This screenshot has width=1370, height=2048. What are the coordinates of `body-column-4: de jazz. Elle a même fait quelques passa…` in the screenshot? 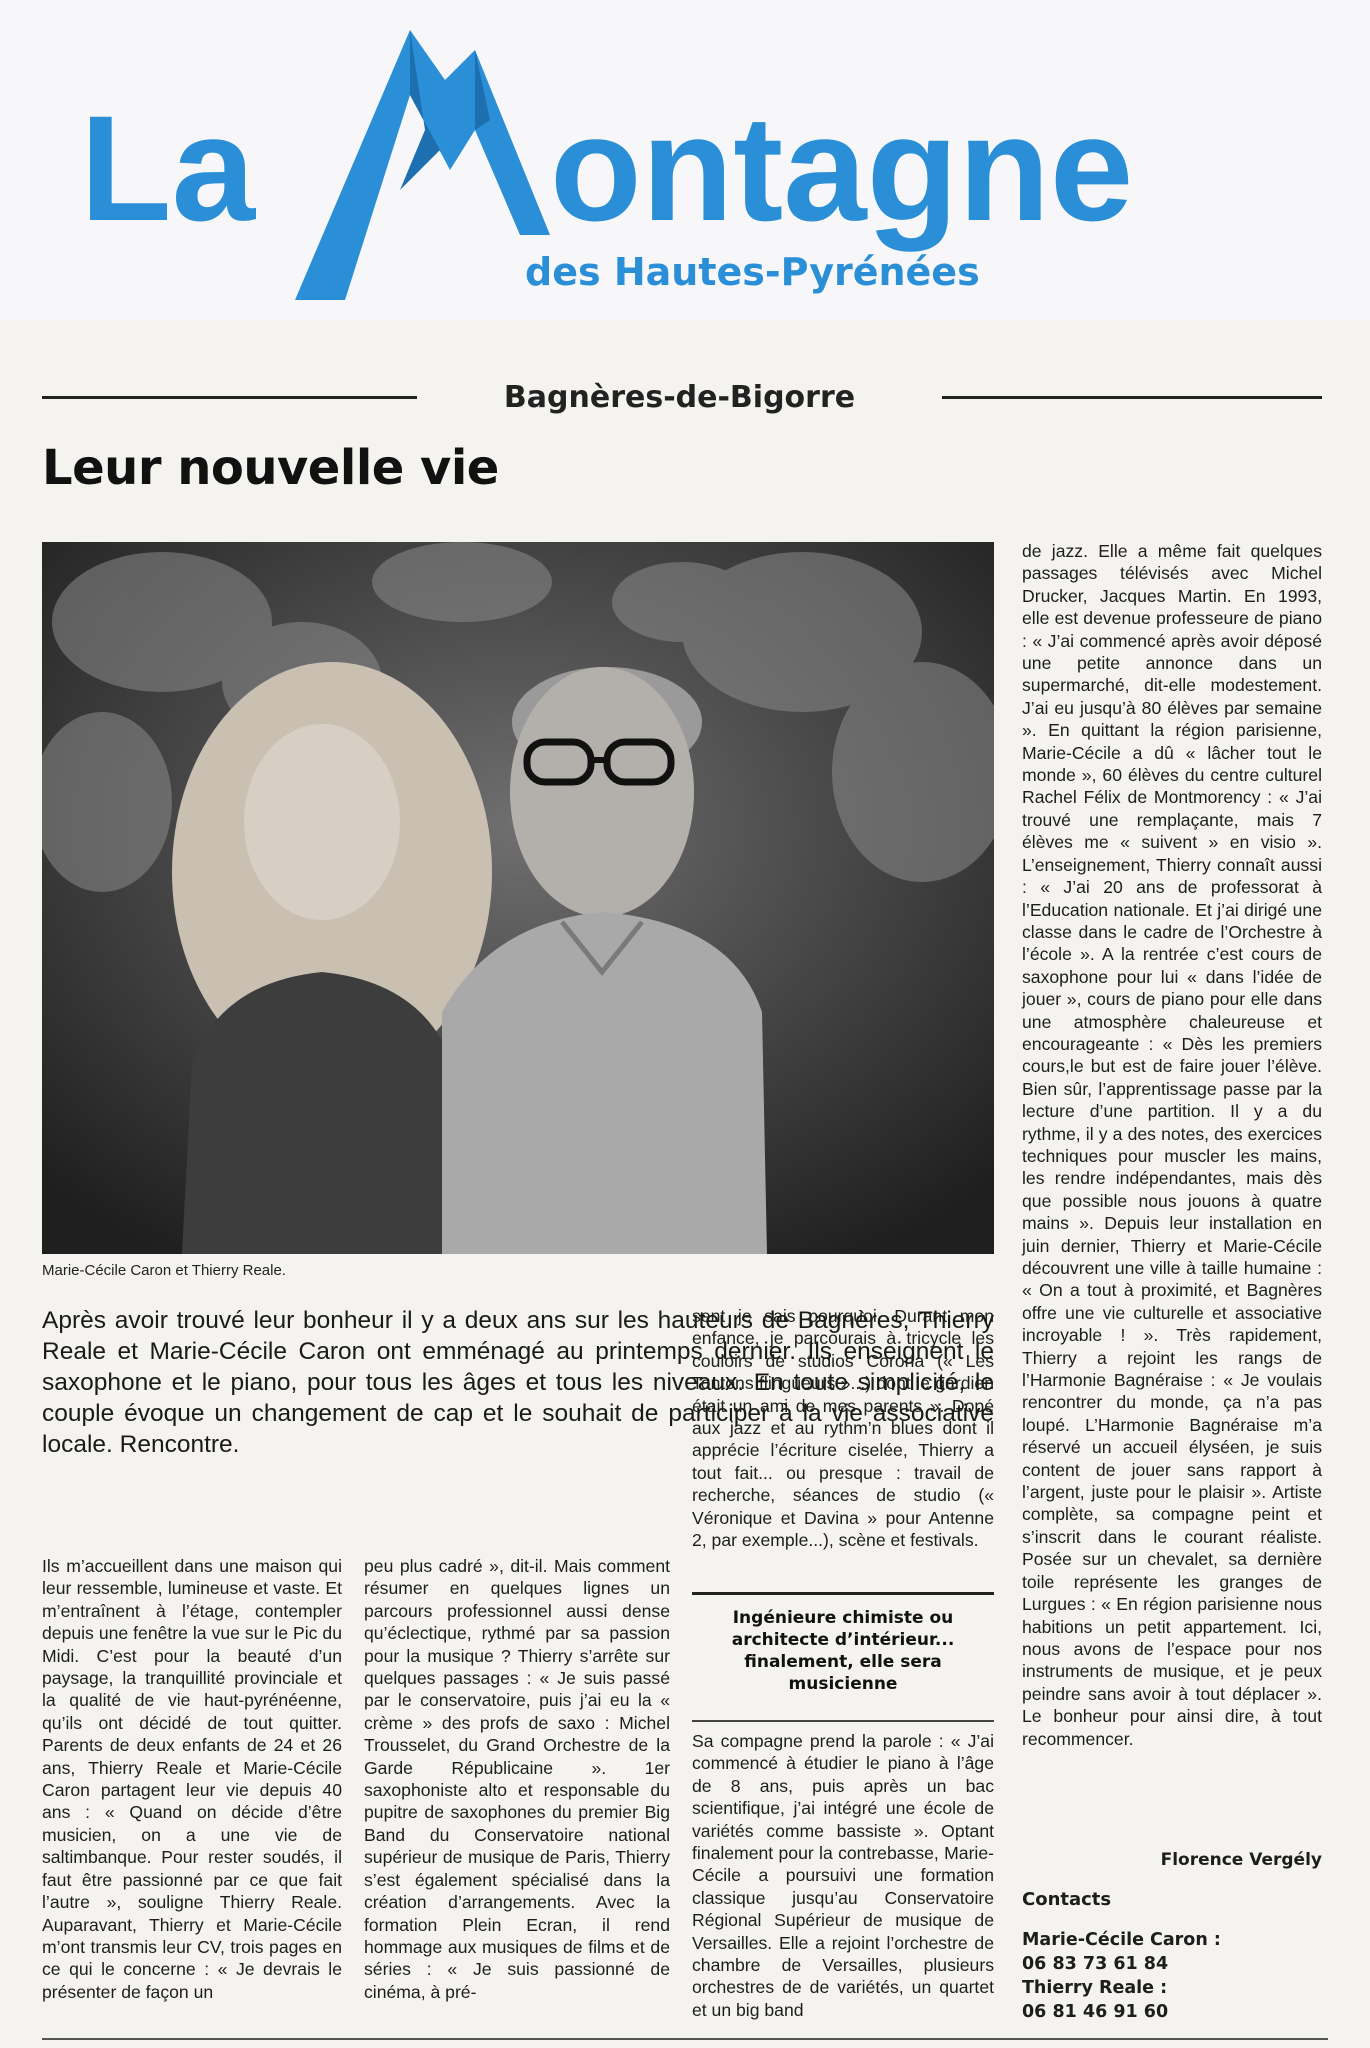 It's located at (1172, 1145).